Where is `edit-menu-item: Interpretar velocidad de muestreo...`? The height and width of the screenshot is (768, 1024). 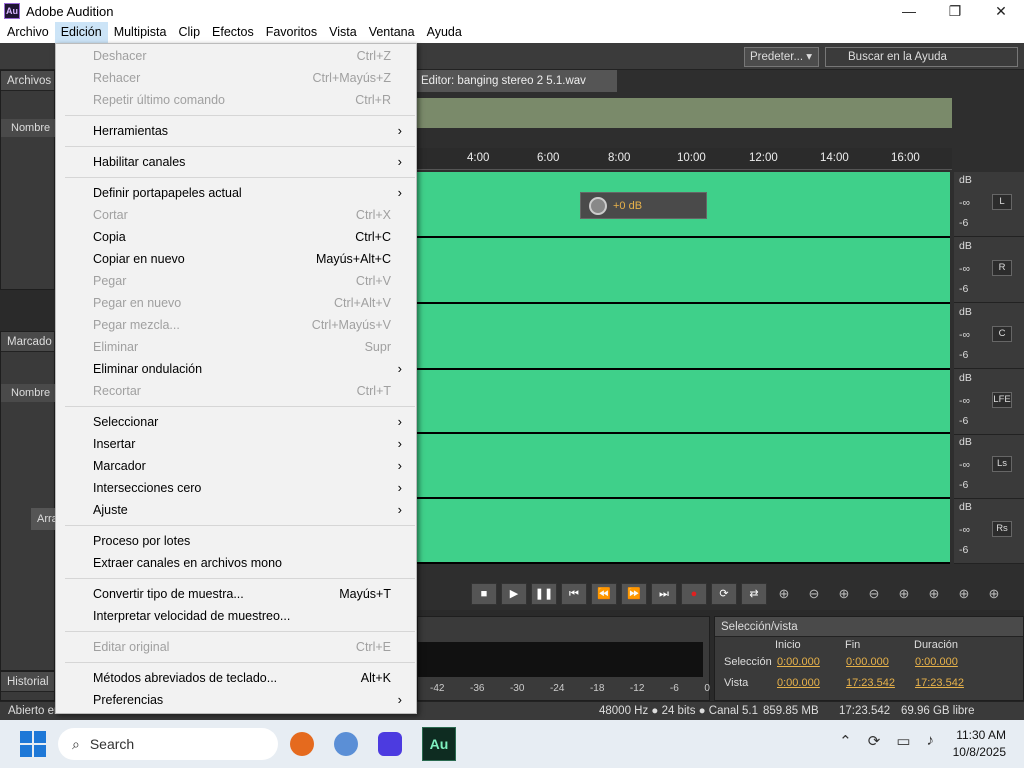
edit-menu-item: Interpretar velocidad de muestreo... is located at coordinates (236, 616).